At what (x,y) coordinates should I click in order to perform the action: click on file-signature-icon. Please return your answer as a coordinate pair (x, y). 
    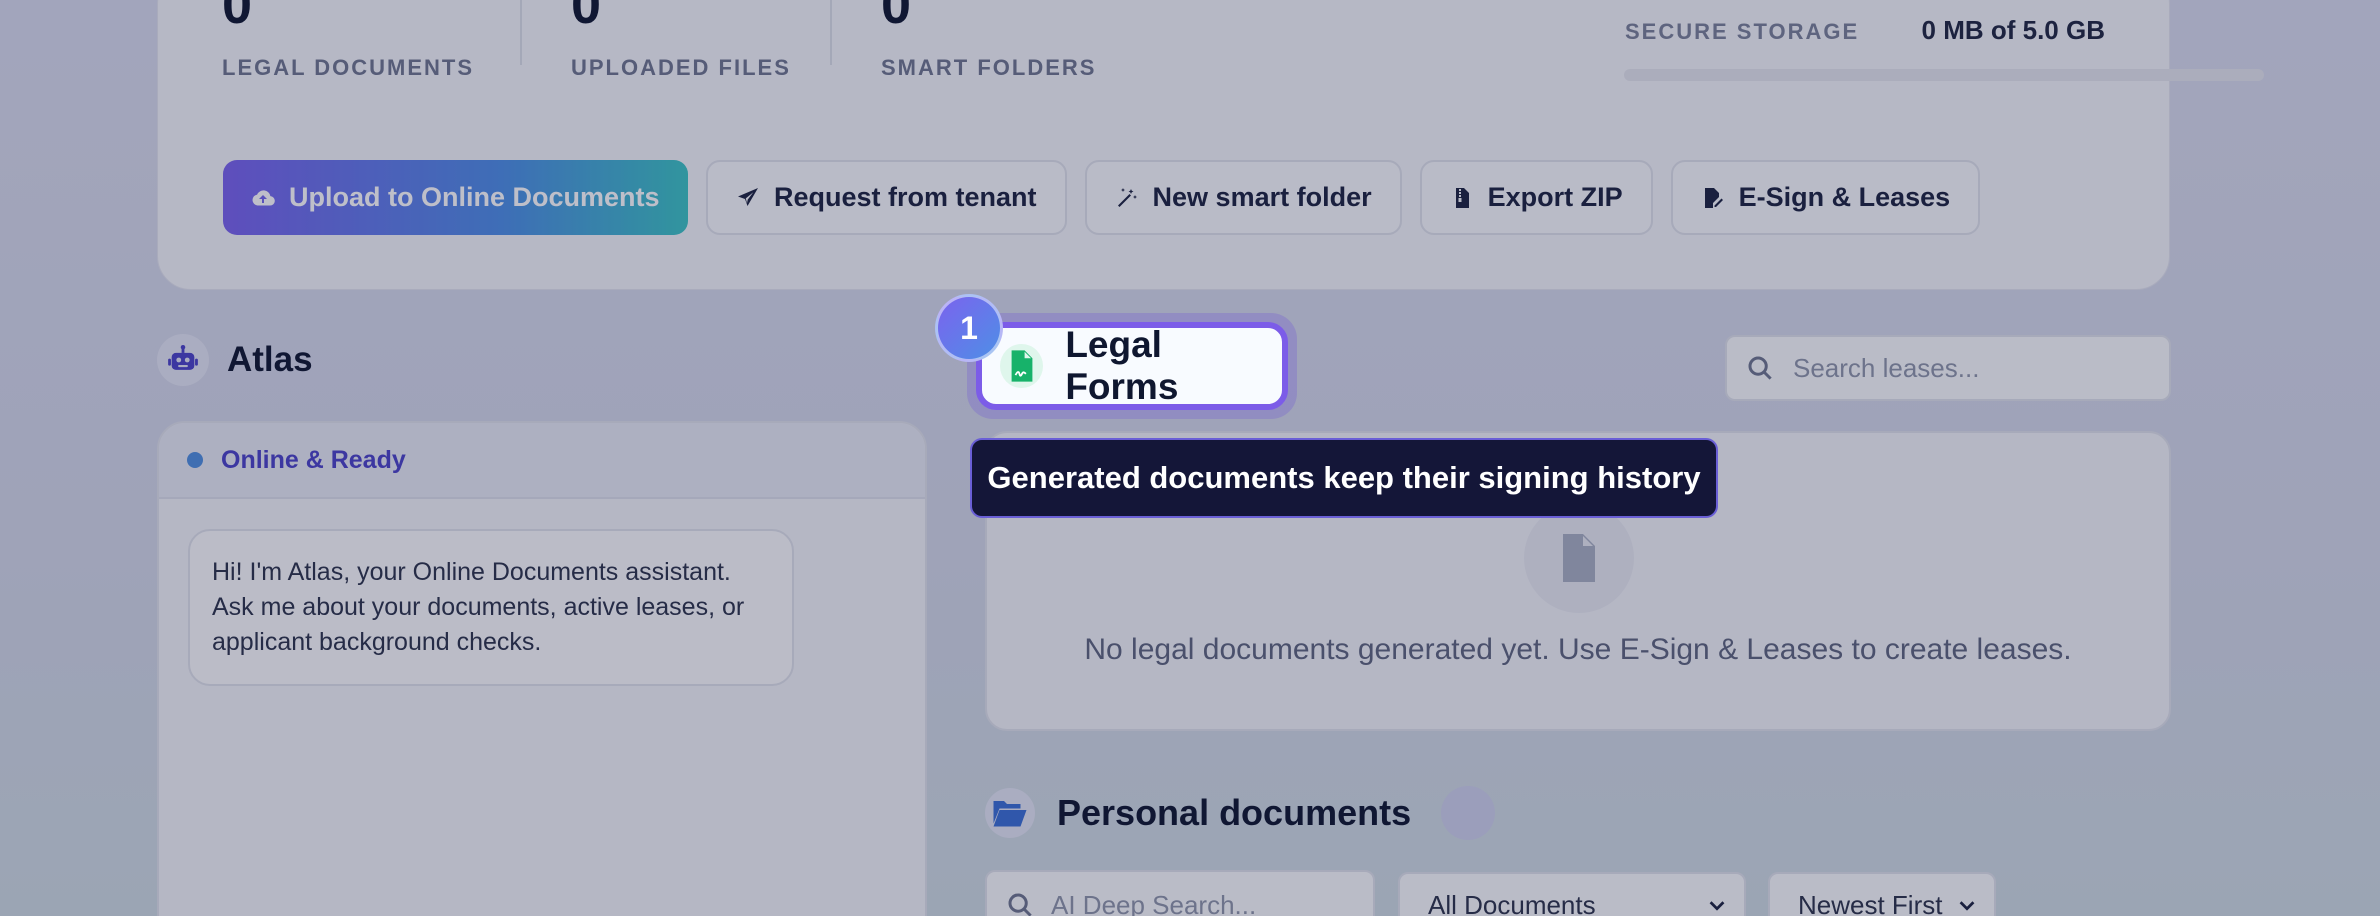
    Looking at the image, I should click on (1022, 366).